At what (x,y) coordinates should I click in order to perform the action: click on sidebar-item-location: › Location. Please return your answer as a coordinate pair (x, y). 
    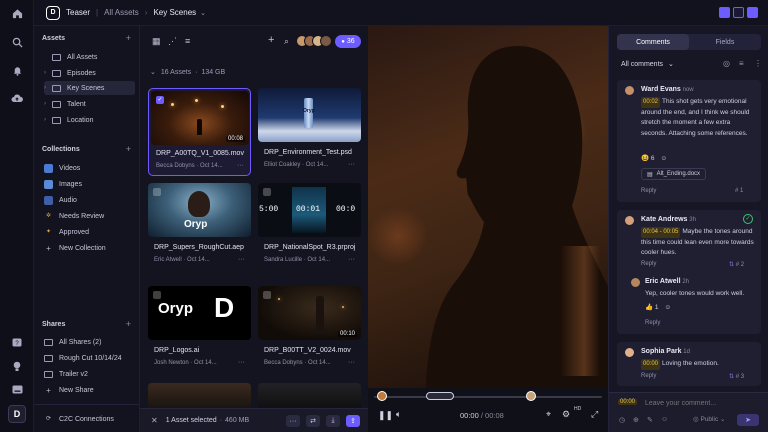
    Looking at the image, I should click on (89, 120).